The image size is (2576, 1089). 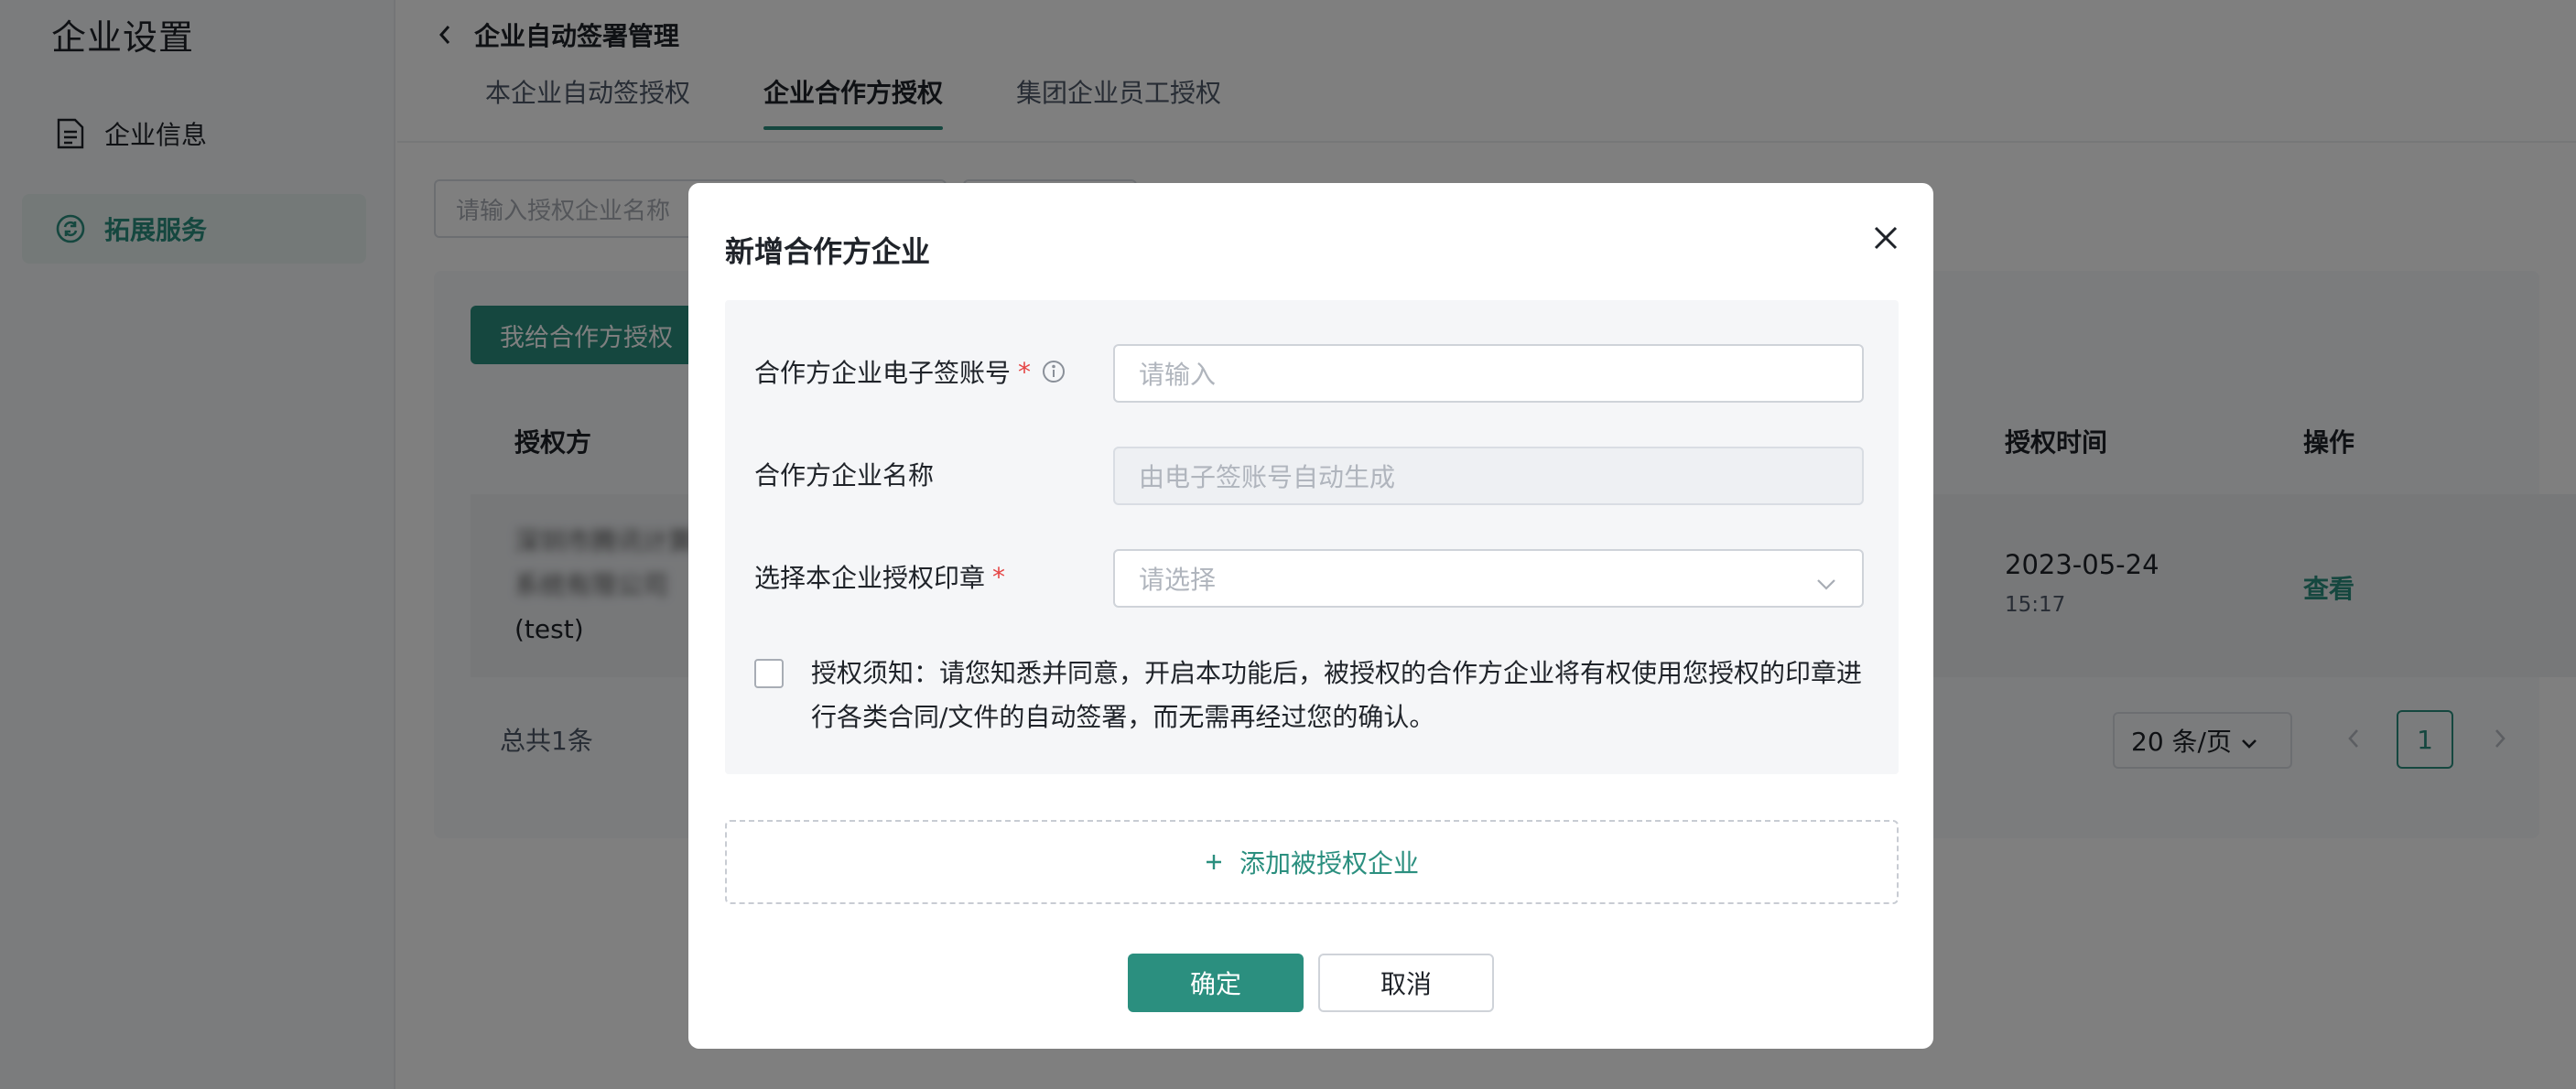 What do you see at coordinates (1489, 476) in the screenshot?
I see `company-name-input: 由电子签账号自动生成` at bounding box center [1489, 476].